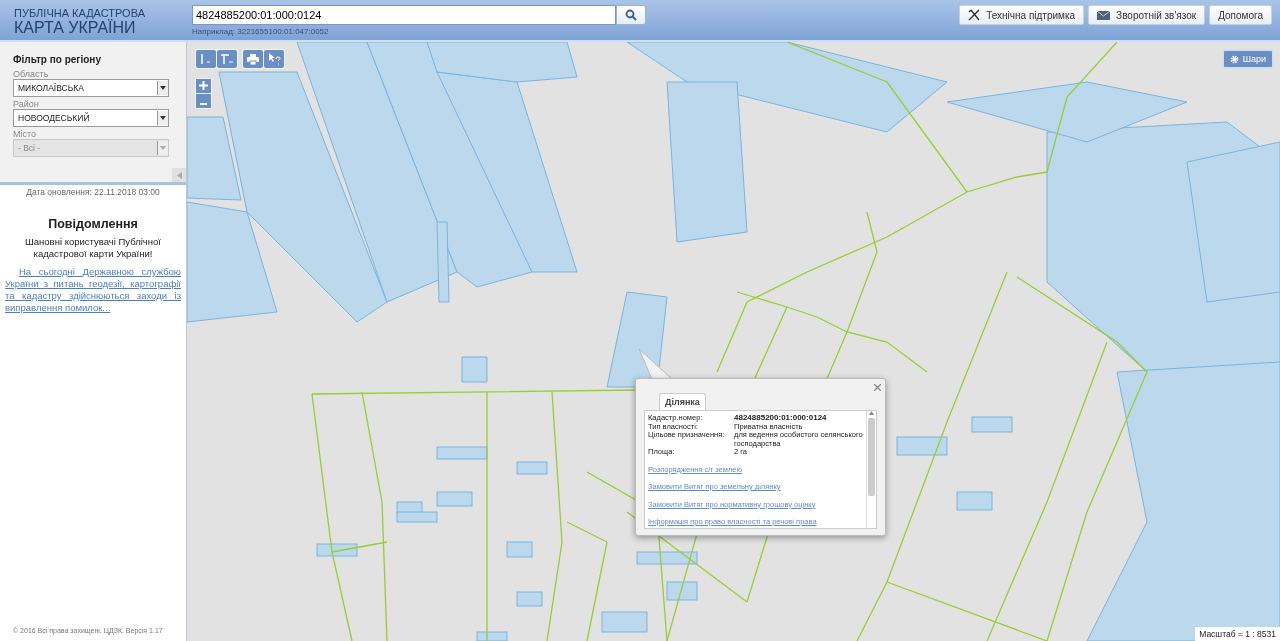 Image resolution: width=1280 pixels, height=641 pixels. I want to click on zoom-out-button, so click(203, 101).